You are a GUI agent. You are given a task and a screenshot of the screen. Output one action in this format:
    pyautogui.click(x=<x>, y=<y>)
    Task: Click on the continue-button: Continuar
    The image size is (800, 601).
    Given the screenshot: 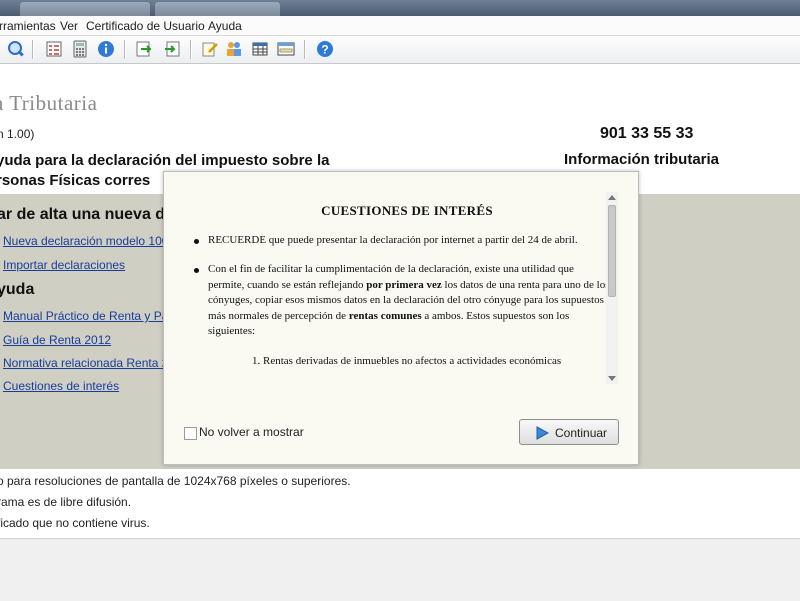 What is the action you would take?
    pyautogui.click(x=569, y=432)
    